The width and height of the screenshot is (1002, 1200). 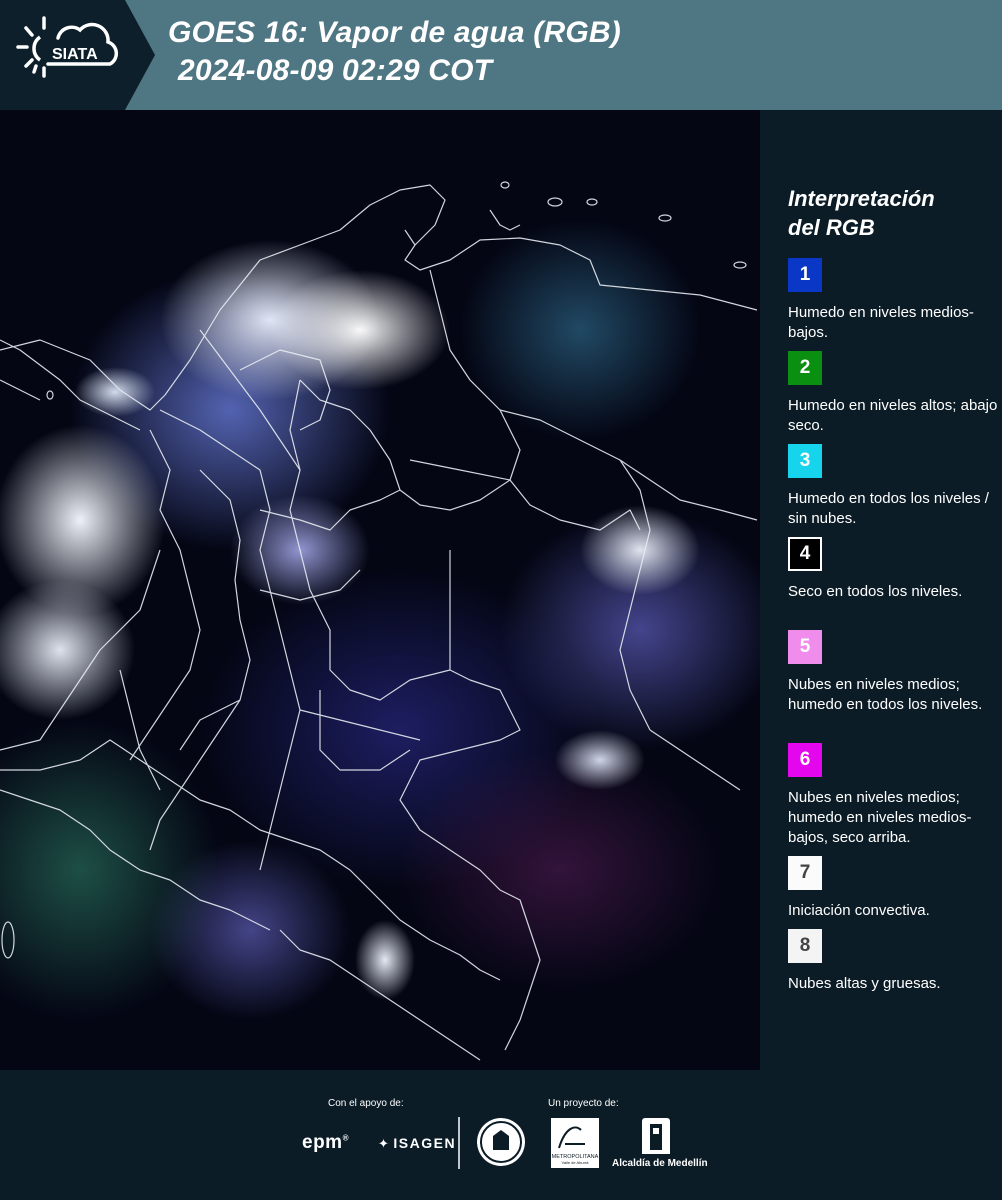 I want to click on legend-swatch-4: 4, so click(x=805, y=554).